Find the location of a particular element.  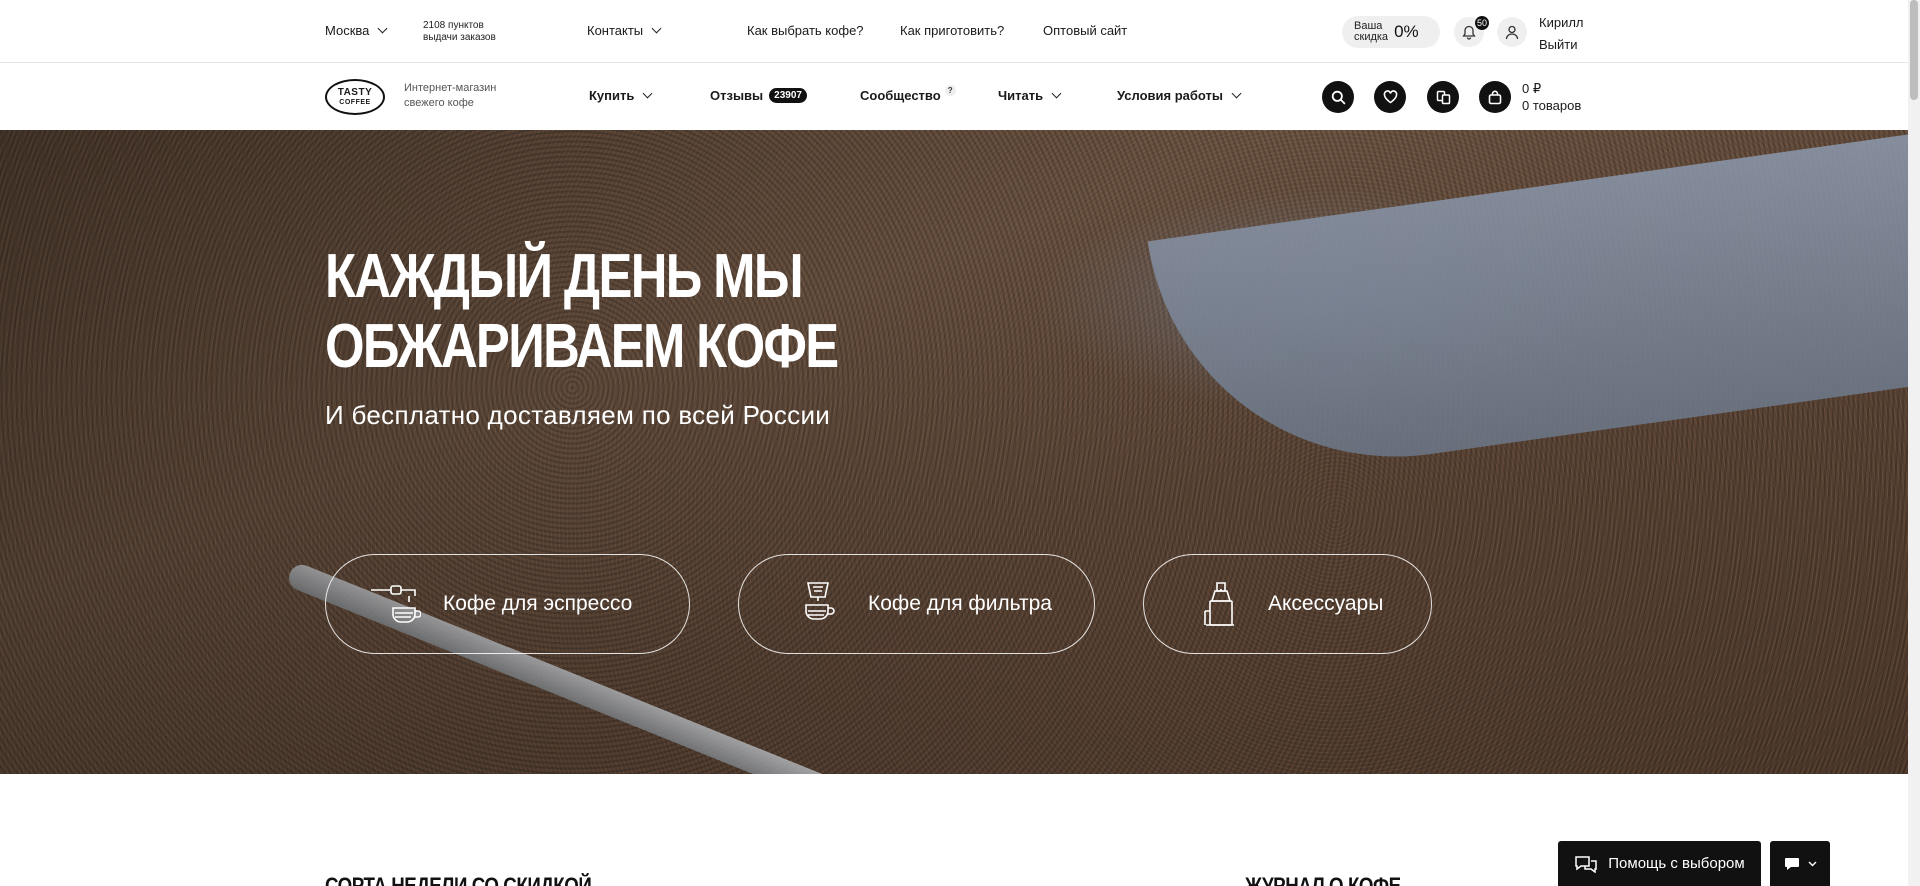

category-filter-button: Кофе для фильтра is located at coordinates (916, 604).